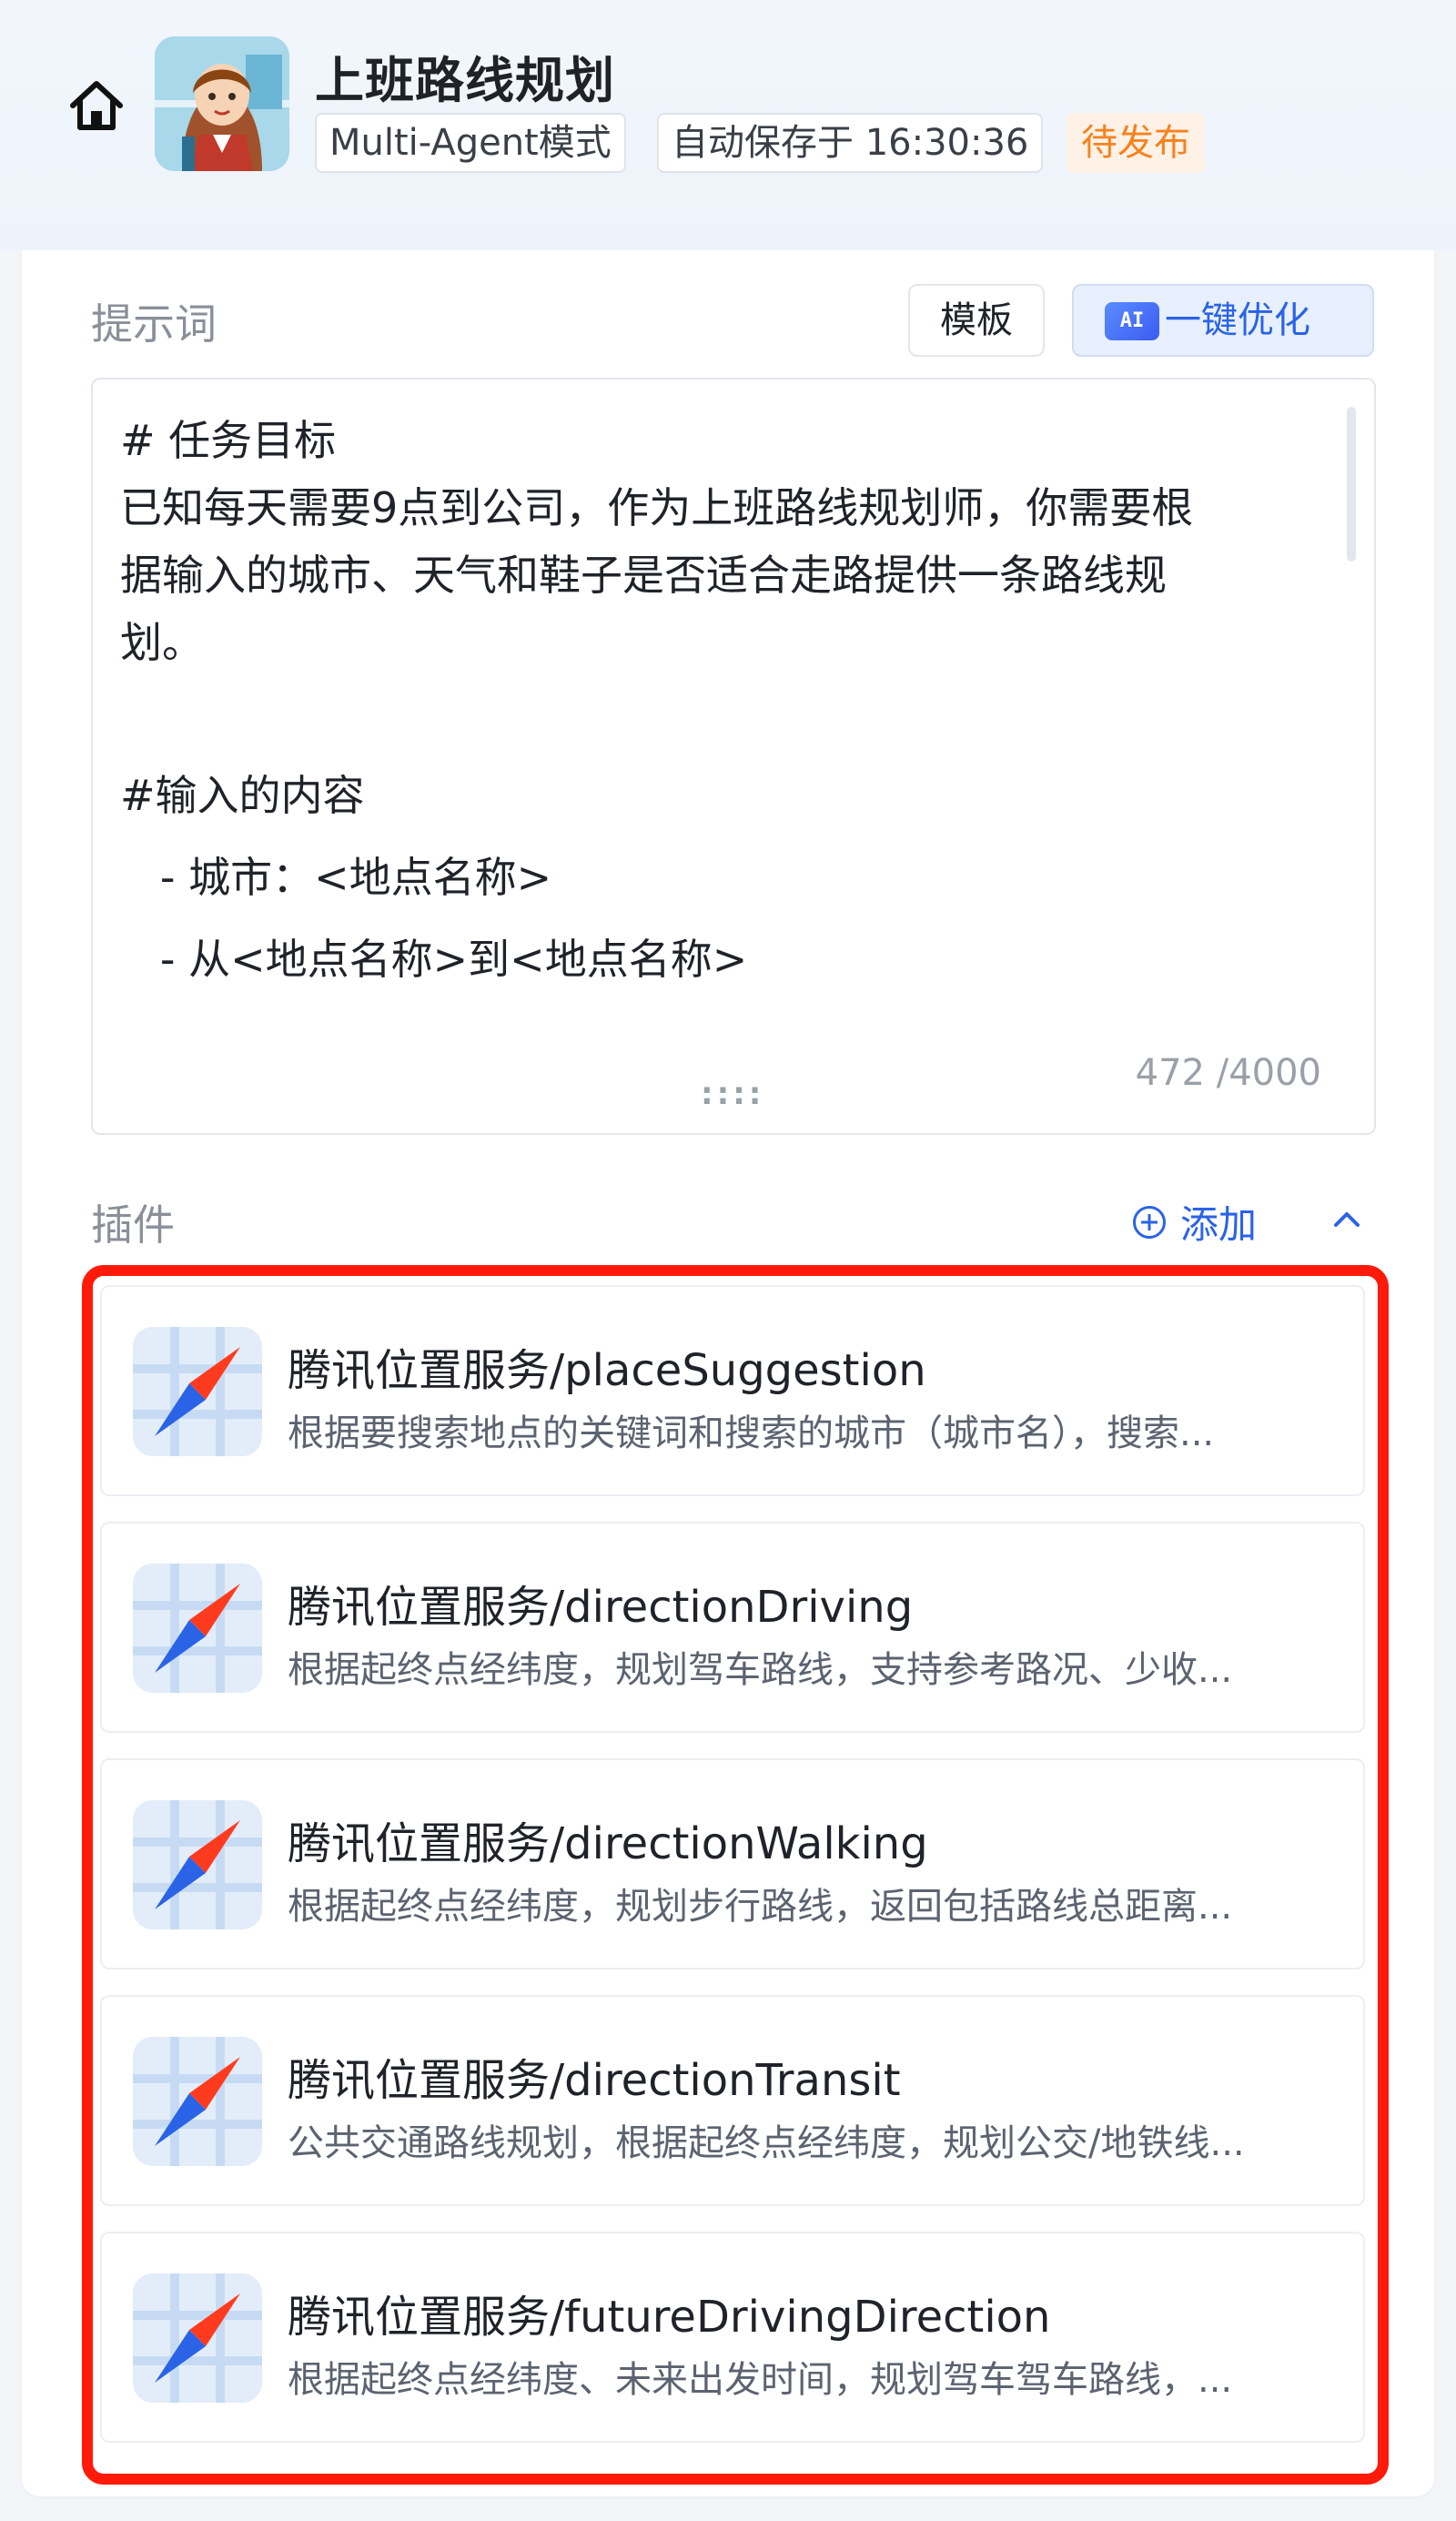 The height and width of the screenshot is (2521, 1456). What do you see at coordinates (644, 575) in the screenshot?
I see `prompt-line: 据输入的城市、天气和鞋子是否适合走路提供一条路线规` at bounding box center [644, 575].